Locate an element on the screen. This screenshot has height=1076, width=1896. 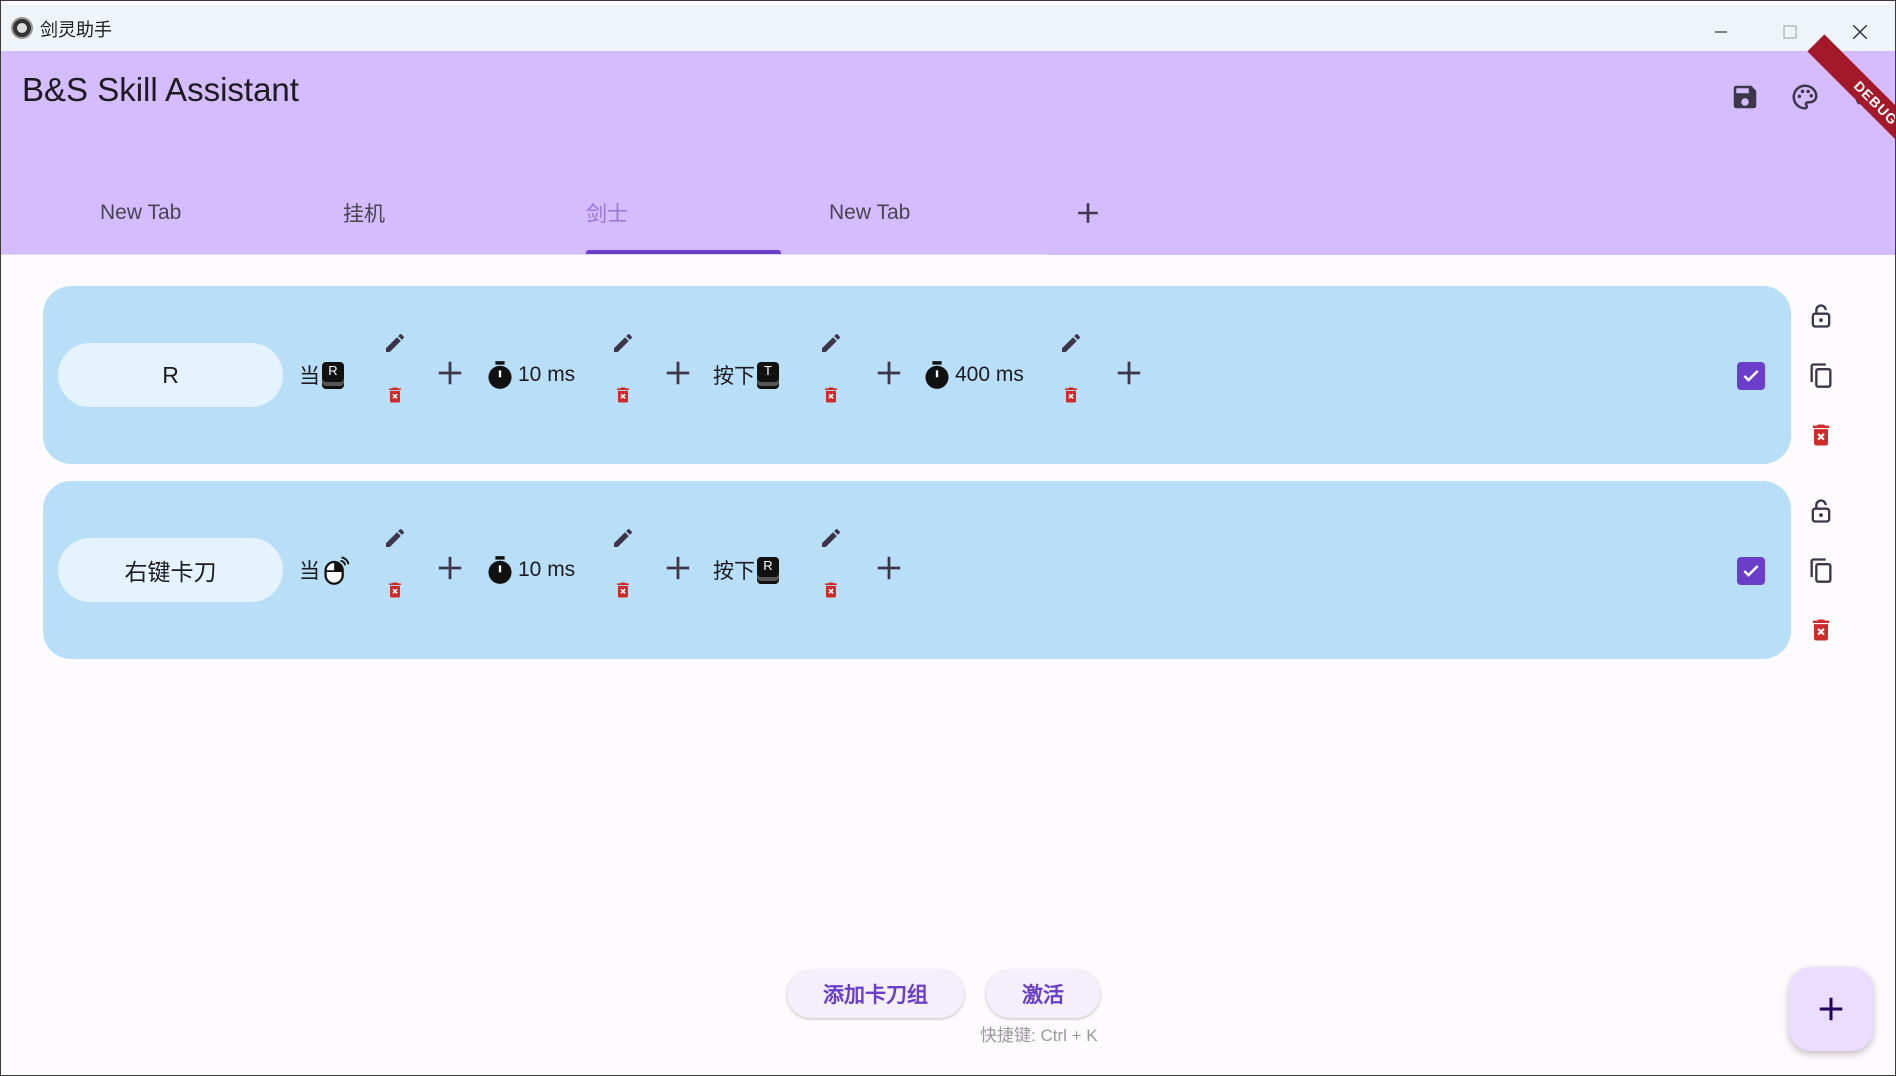
add-fab-button is located at coordinates (1831, 1009).